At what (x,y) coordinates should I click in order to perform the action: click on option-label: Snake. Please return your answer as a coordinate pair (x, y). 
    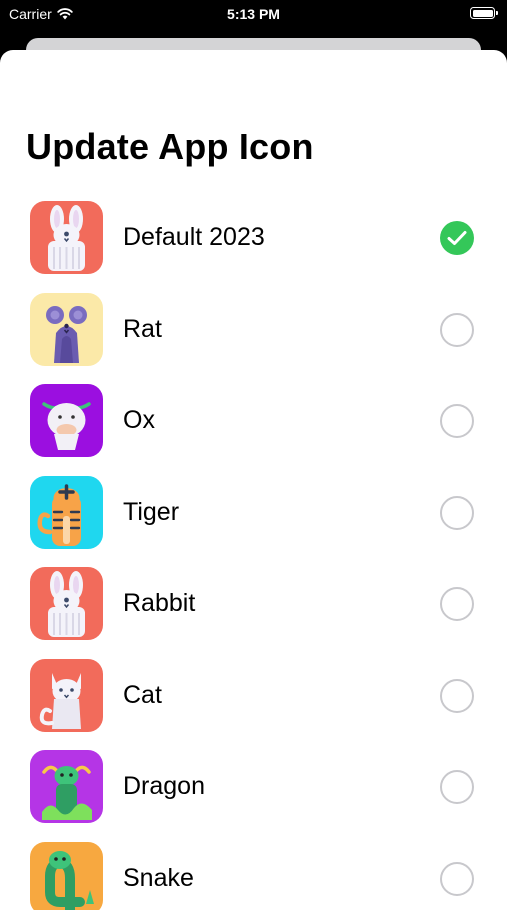
    Looking at the image, I should click on (158, 878).